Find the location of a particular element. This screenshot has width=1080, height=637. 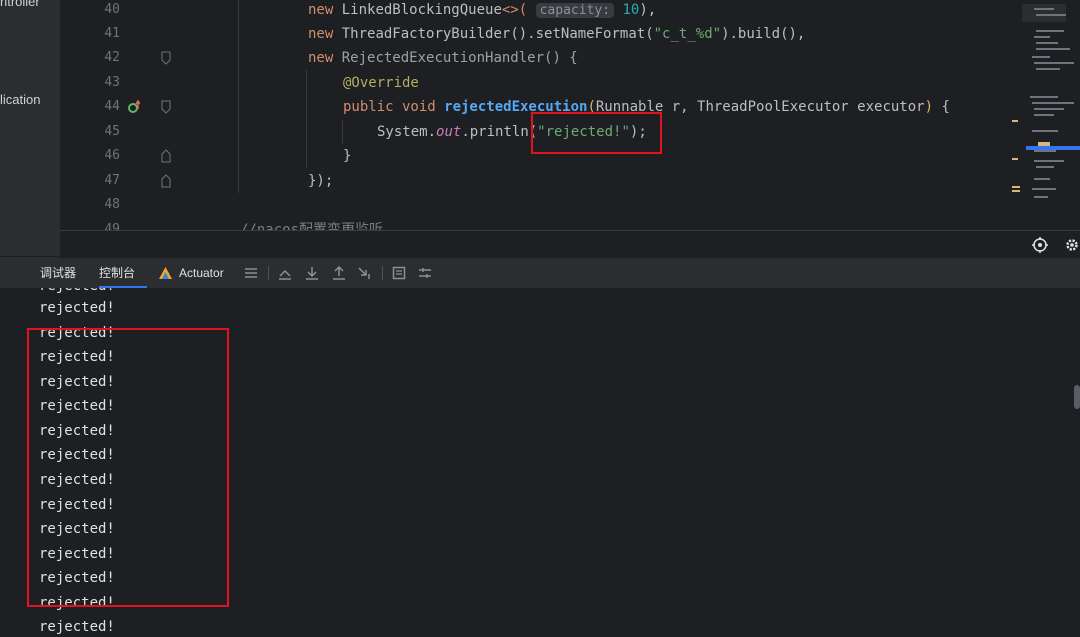

step-into-icon is located at coordinates (339, 273).